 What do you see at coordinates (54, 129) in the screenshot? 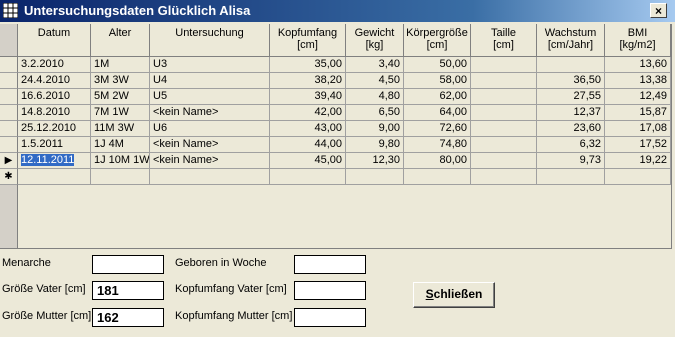
I see `cell-datum: 25.12.2010` at bounding box center [54, 129].